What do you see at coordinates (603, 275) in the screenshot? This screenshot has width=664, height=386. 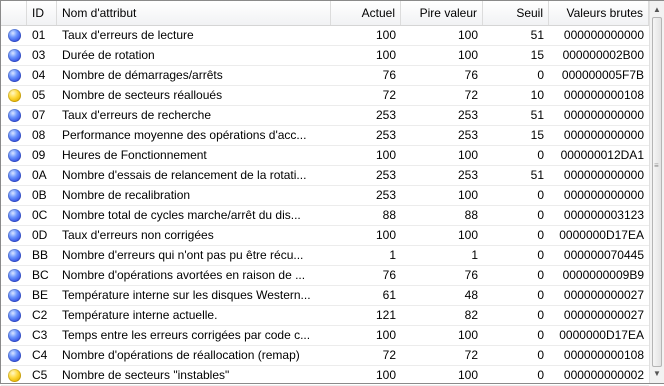 I see `raw-value: 0000000009B9` at bounding box center [603, 275].